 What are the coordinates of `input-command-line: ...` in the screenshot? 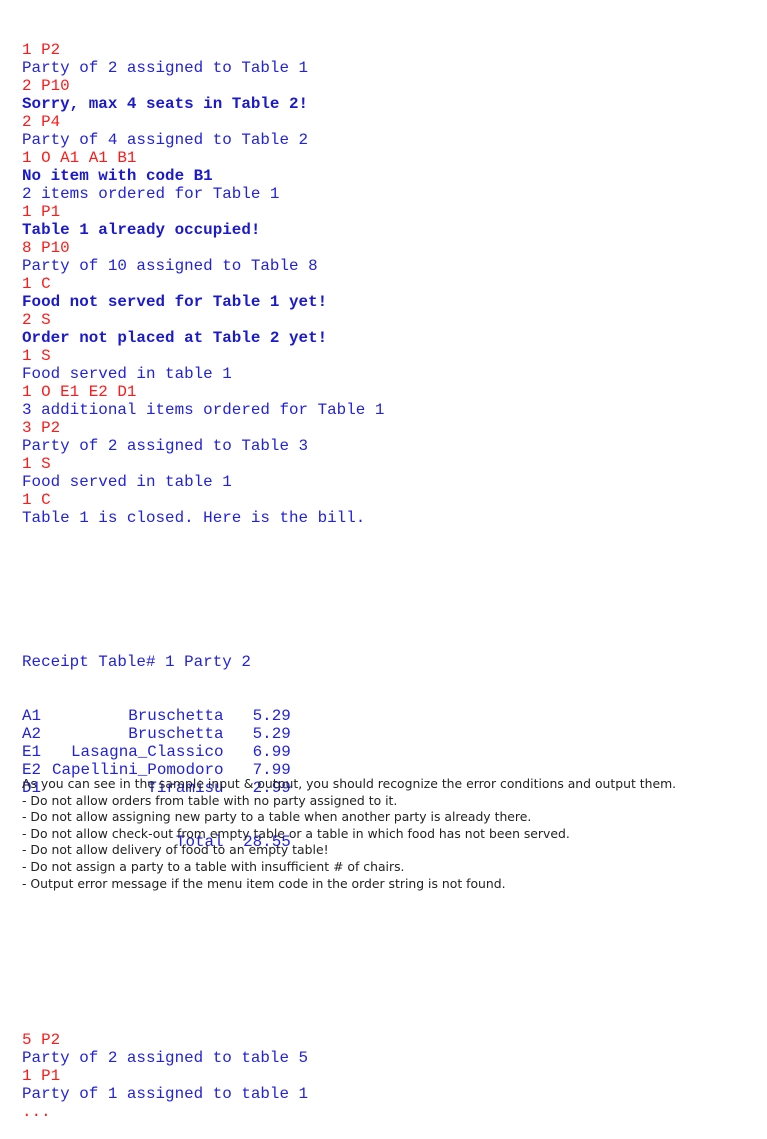 It's located at (36, 1112).